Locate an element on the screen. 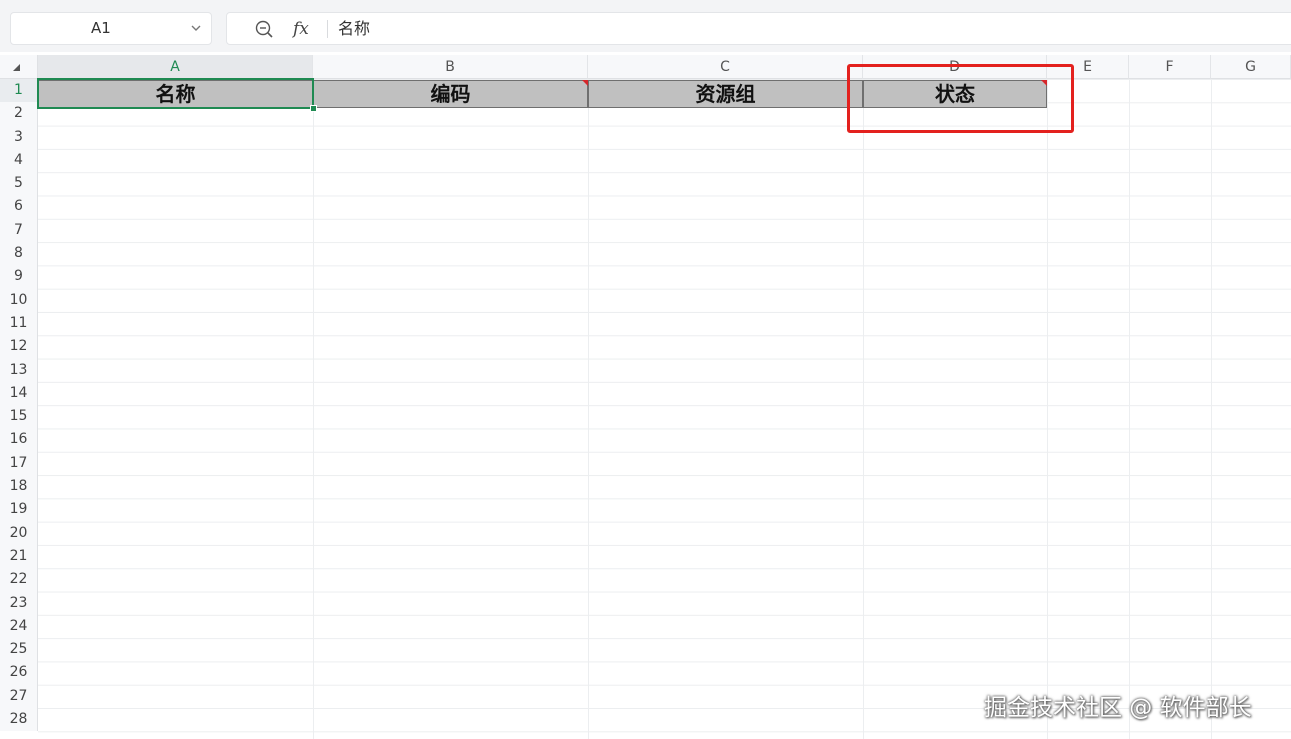 The width and height of the screenshot is (1291, 739). row-header: 5 is located at coordinates (19, 184).